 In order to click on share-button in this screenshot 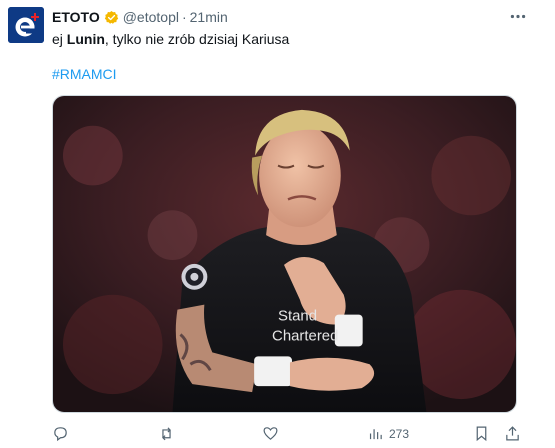, I will do `click(512, 433)`.